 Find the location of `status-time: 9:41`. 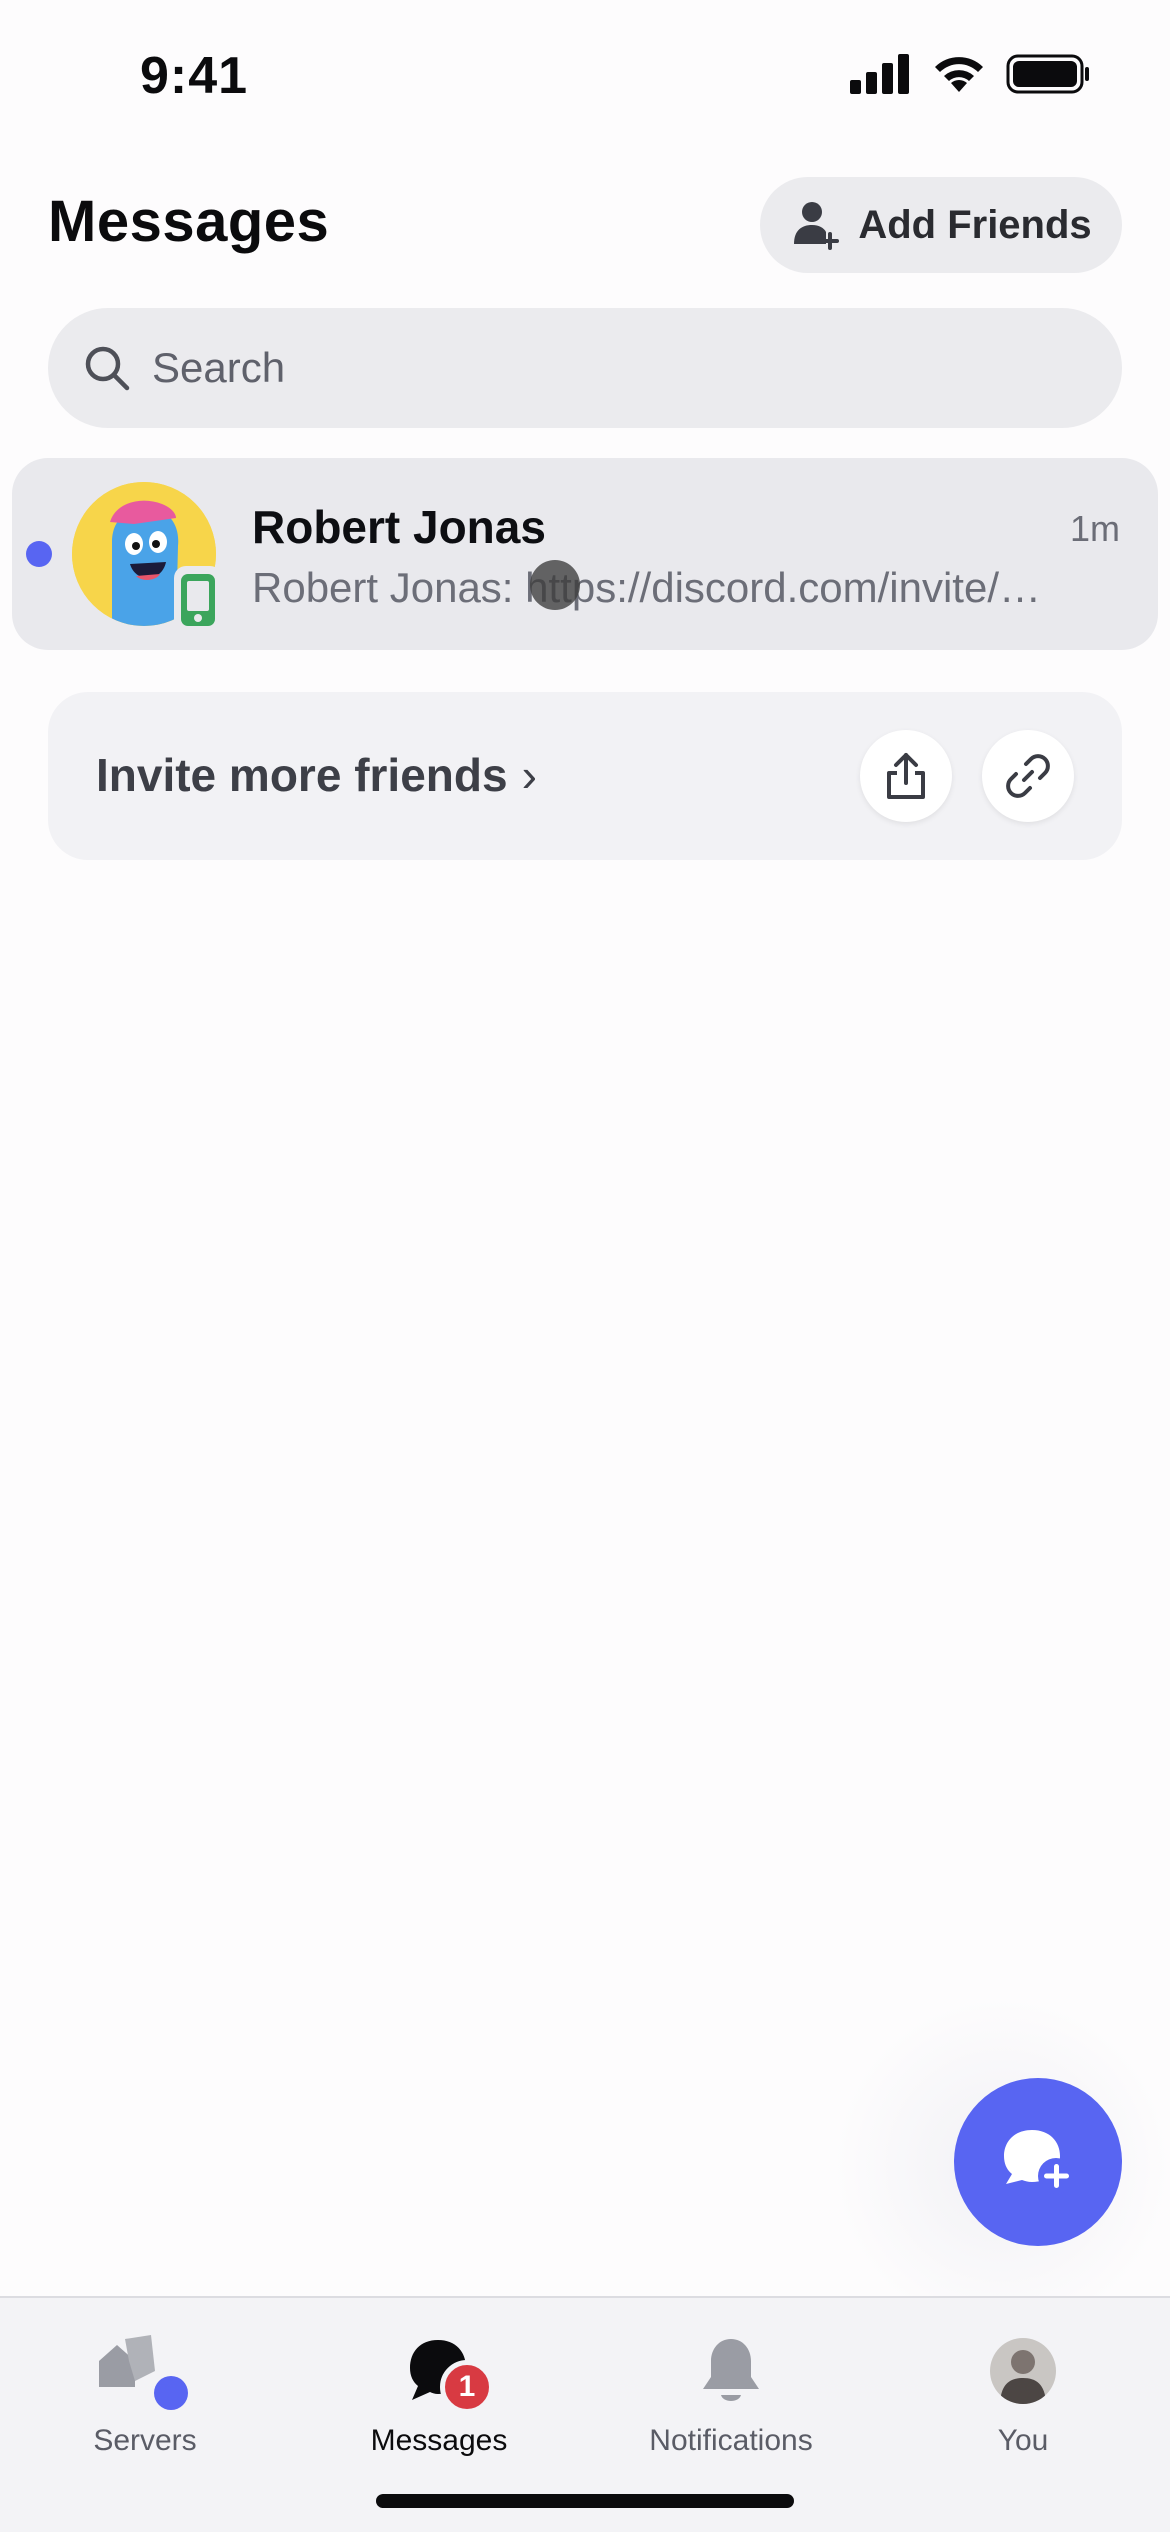

status-time: 9:41 is located at coordinates (194, 76).